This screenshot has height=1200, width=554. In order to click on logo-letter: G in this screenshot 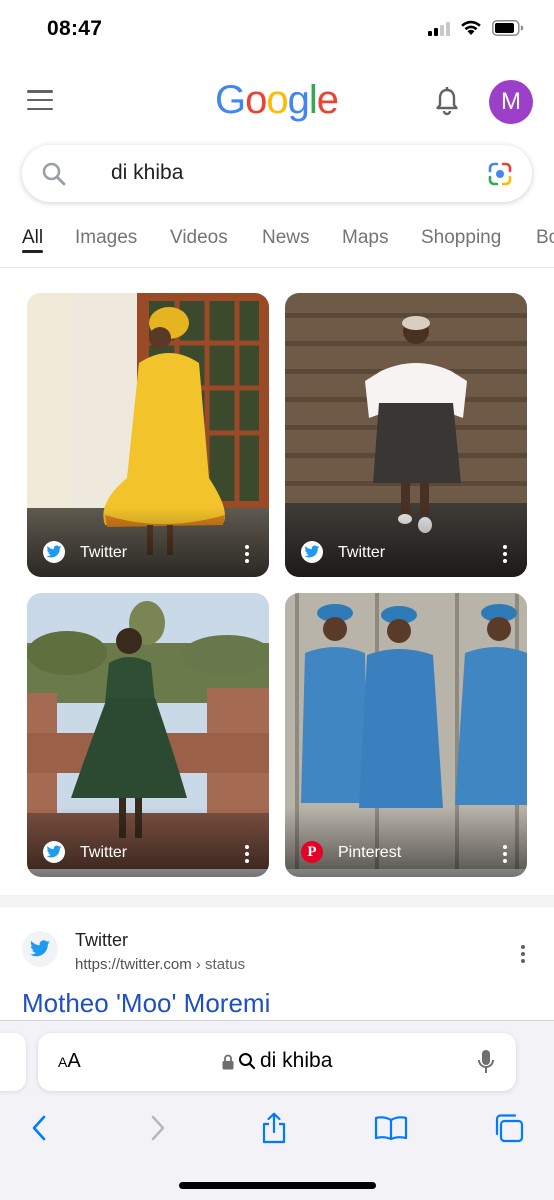, I will do `click(230, 100)`.